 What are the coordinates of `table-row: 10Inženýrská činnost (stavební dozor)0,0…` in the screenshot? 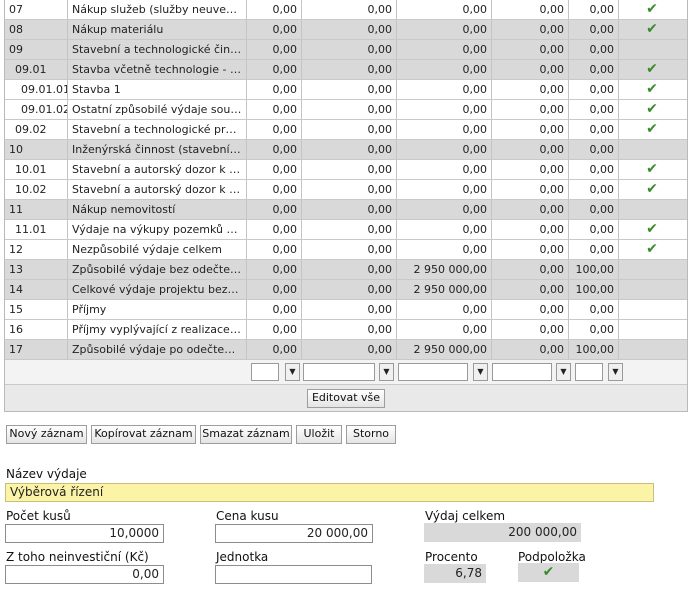 It's located at (346, 150).